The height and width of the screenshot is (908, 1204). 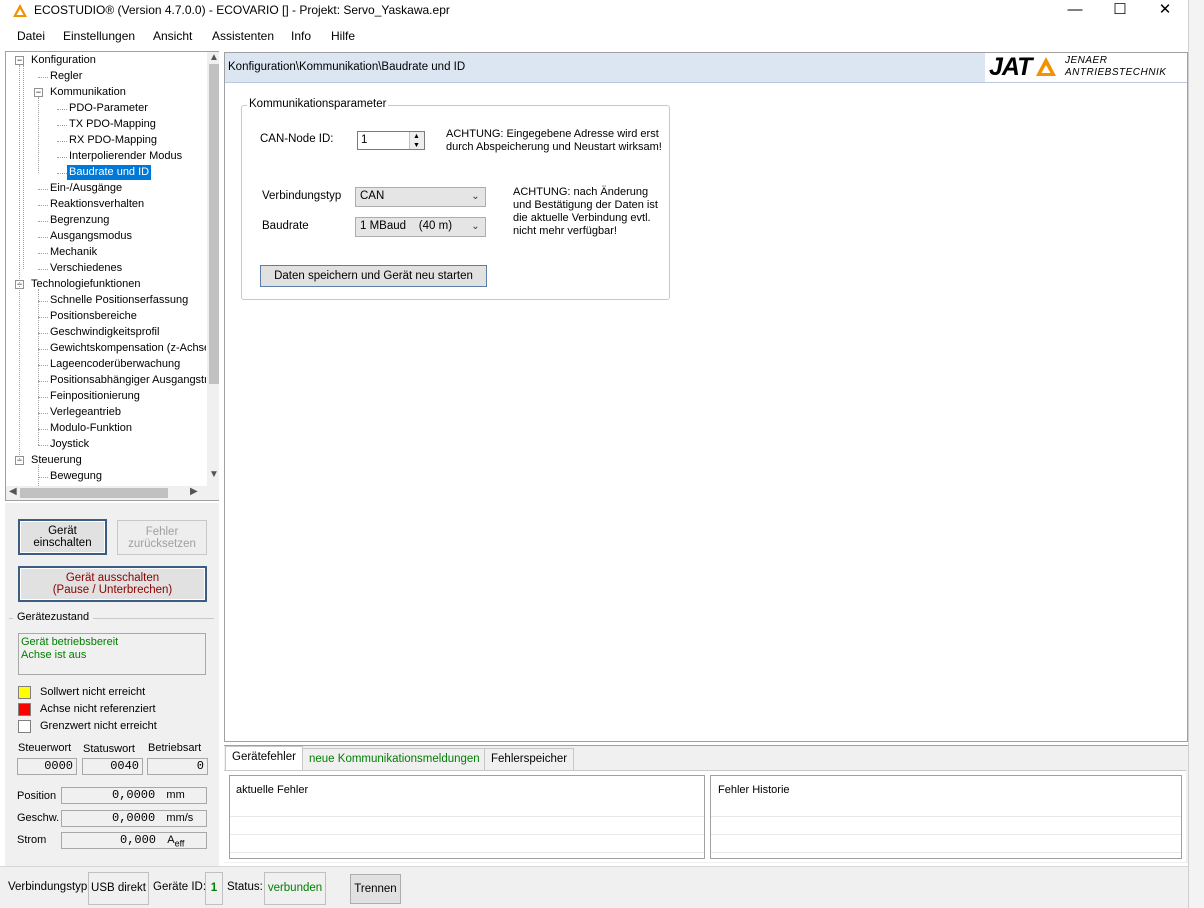 What do you see at coordinates (243, 36) in the screenshot?
I see `menu-assistenten: Assistenten` at bounding box center [243, 36].